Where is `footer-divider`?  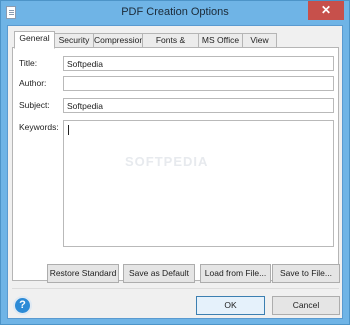 footer-divider is located at coordinates (175, 288).